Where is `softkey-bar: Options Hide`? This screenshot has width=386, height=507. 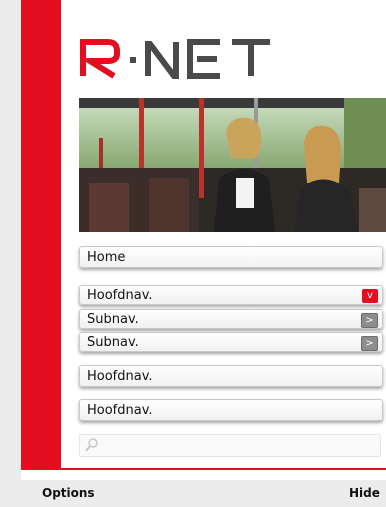
softkey-bar: Options Hide is located at coordinates (193, 493).